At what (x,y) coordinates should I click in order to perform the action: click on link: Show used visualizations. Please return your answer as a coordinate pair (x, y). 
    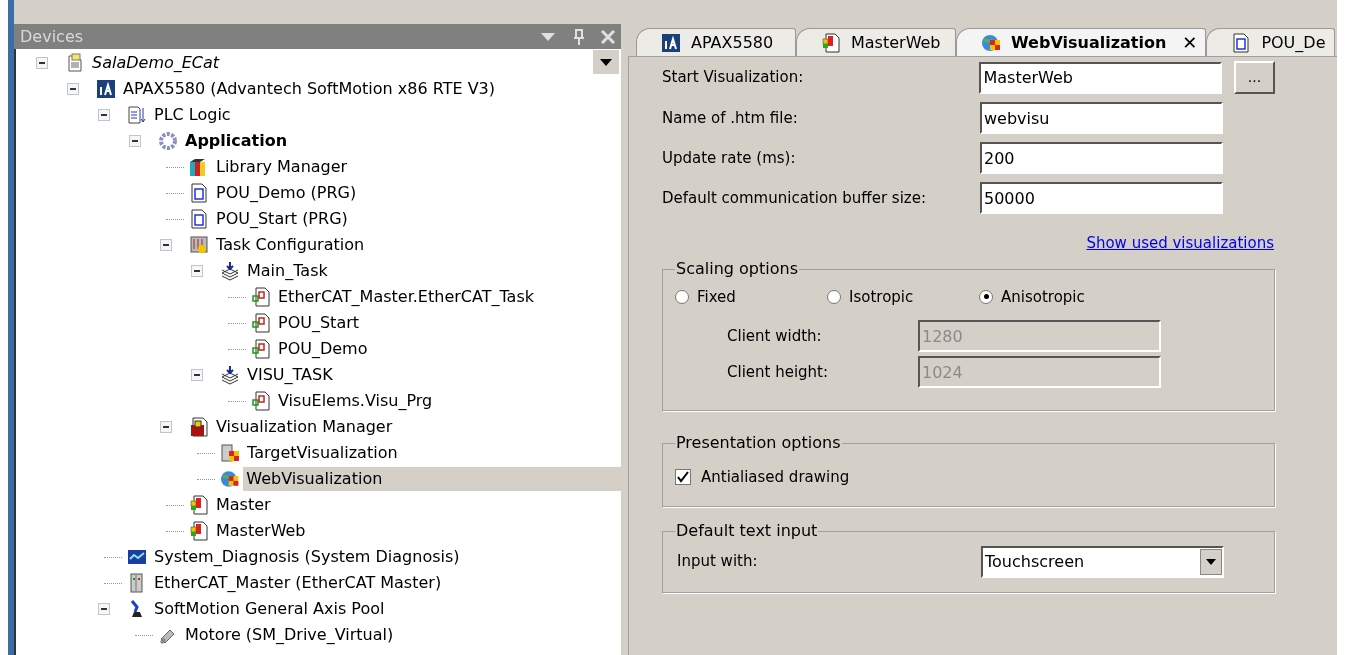
    Looking at the image, I should click on (1180, 243).